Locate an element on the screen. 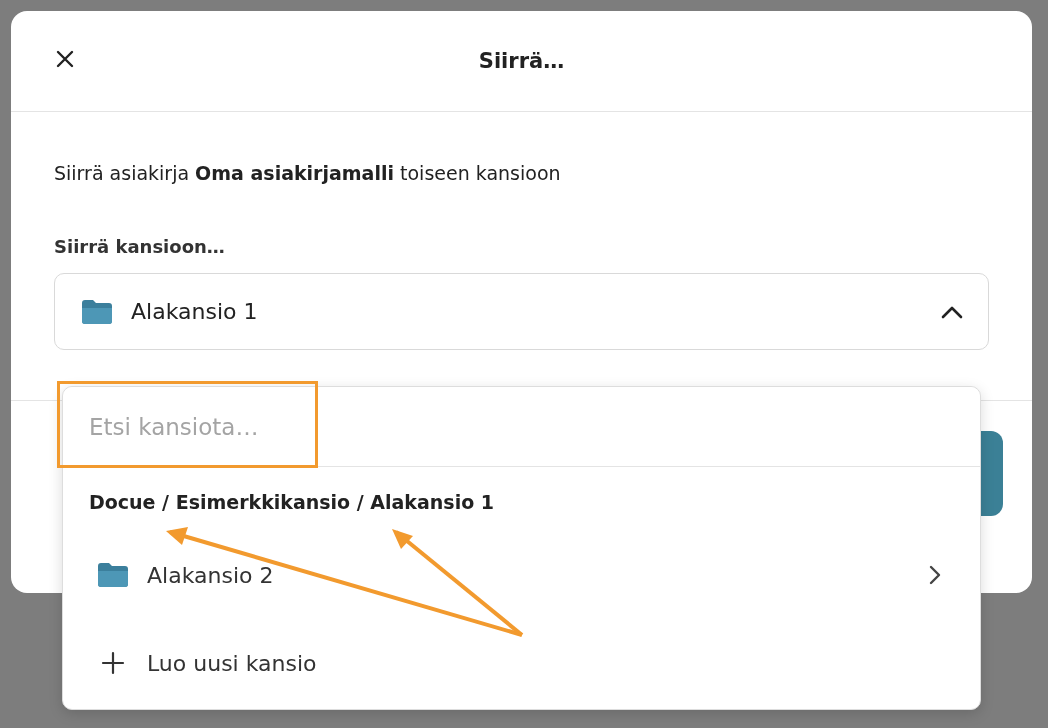 This screenshot has height=728, width=1048. chevron-right-icon is located at coordinates (935, 575).